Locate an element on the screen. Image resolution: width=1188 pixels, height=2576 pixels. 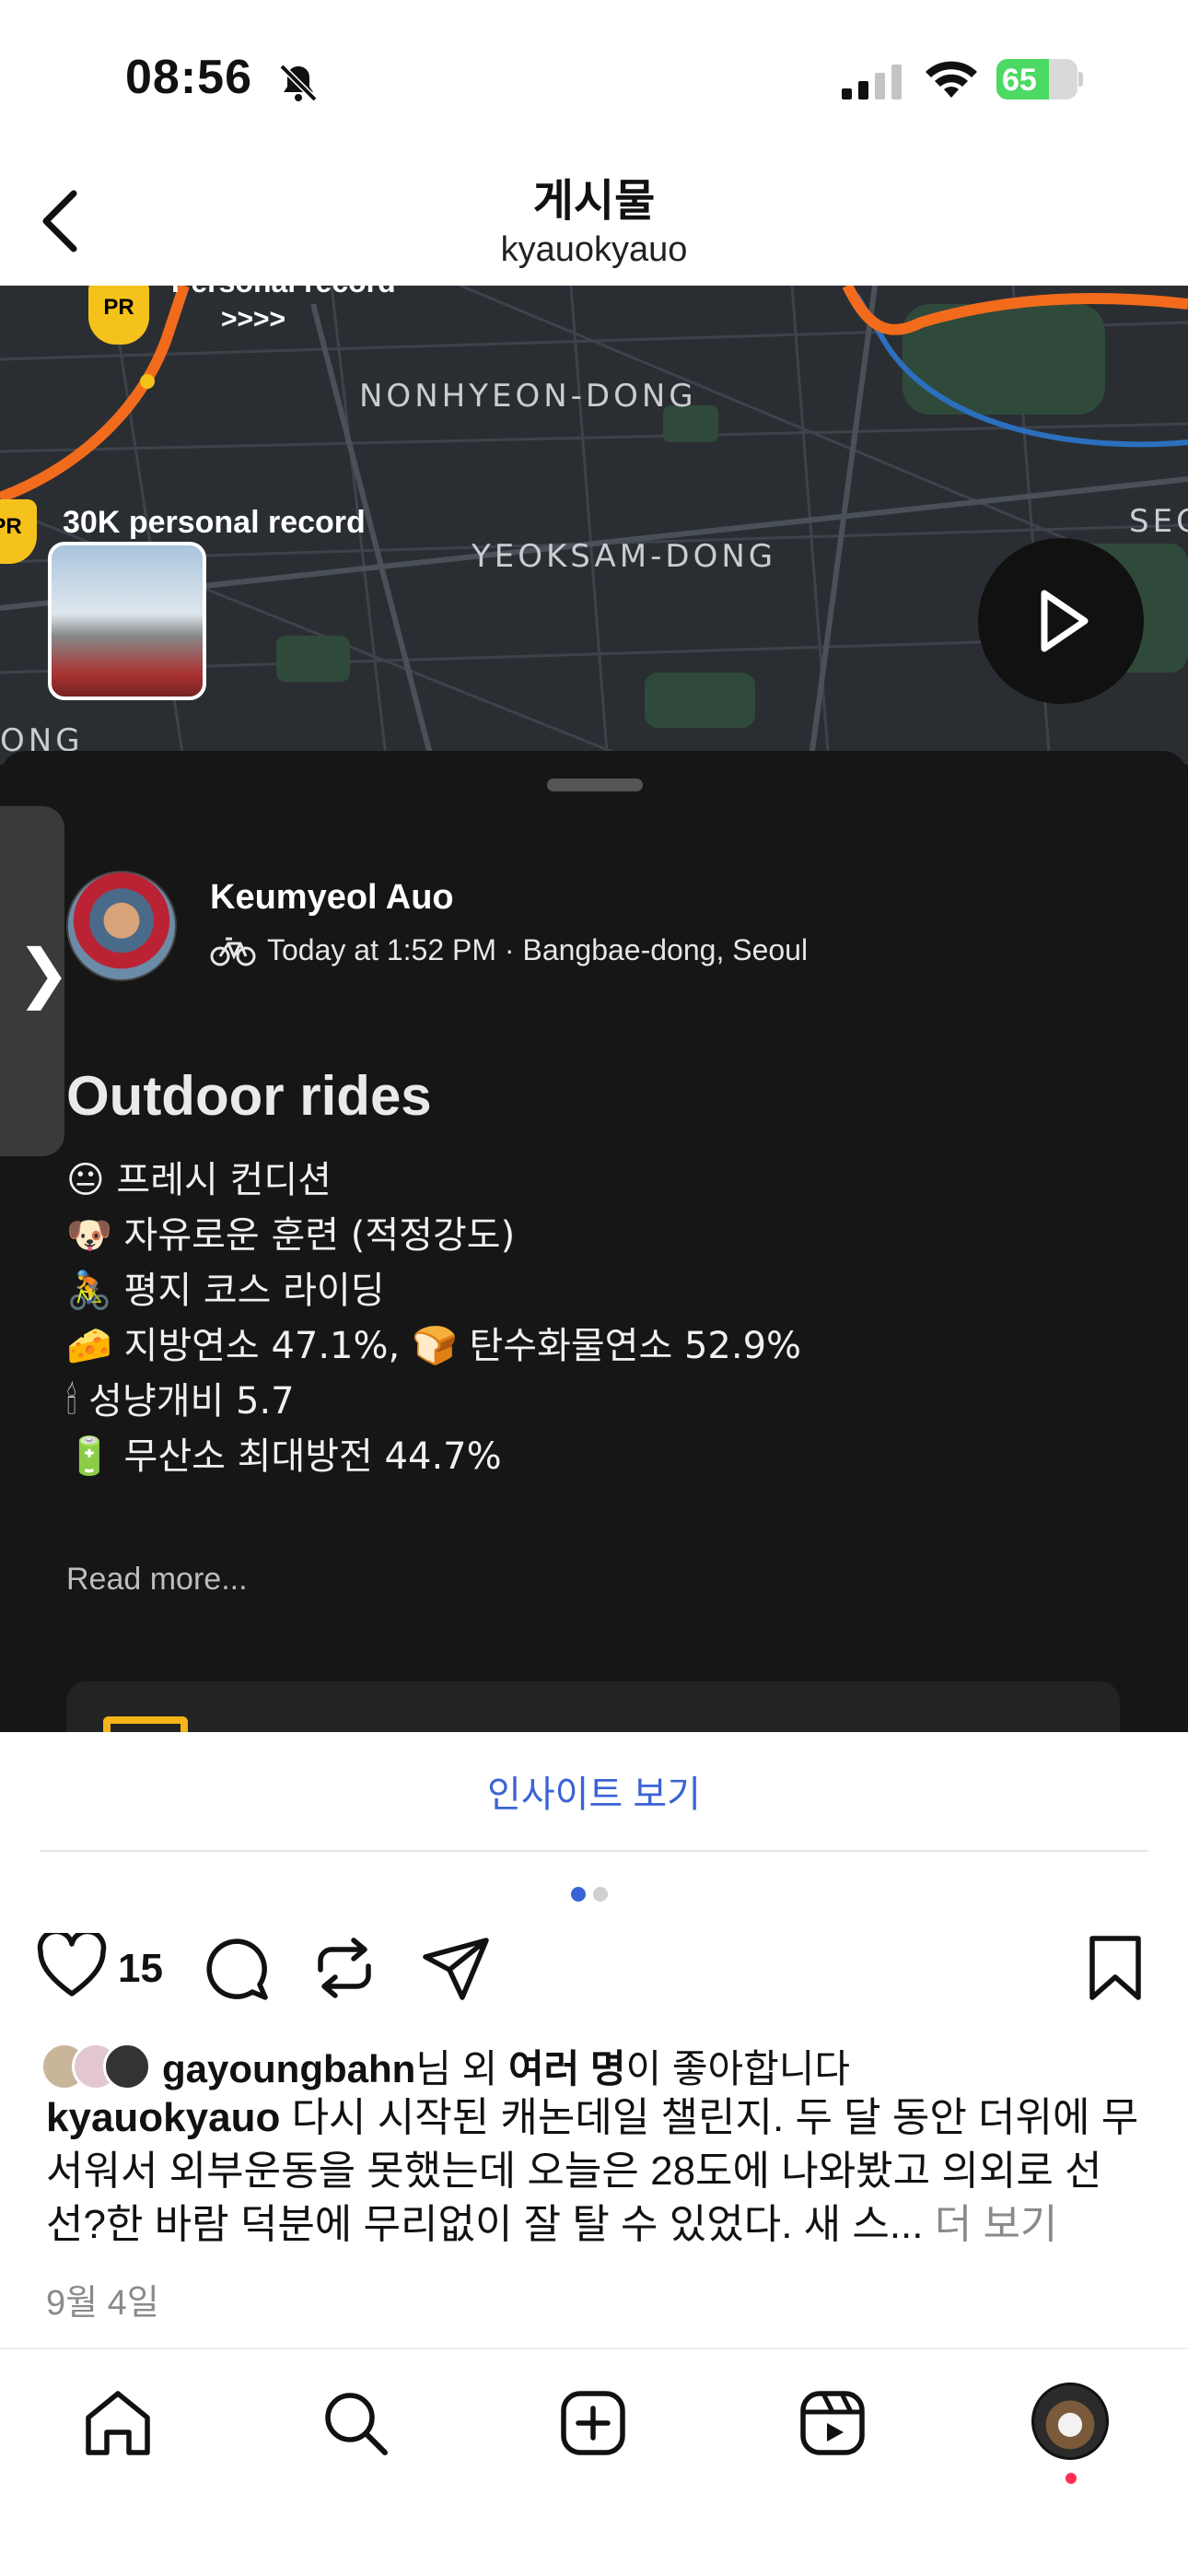
side-expand-tab: ❯ is located at coordinates (35, 981).